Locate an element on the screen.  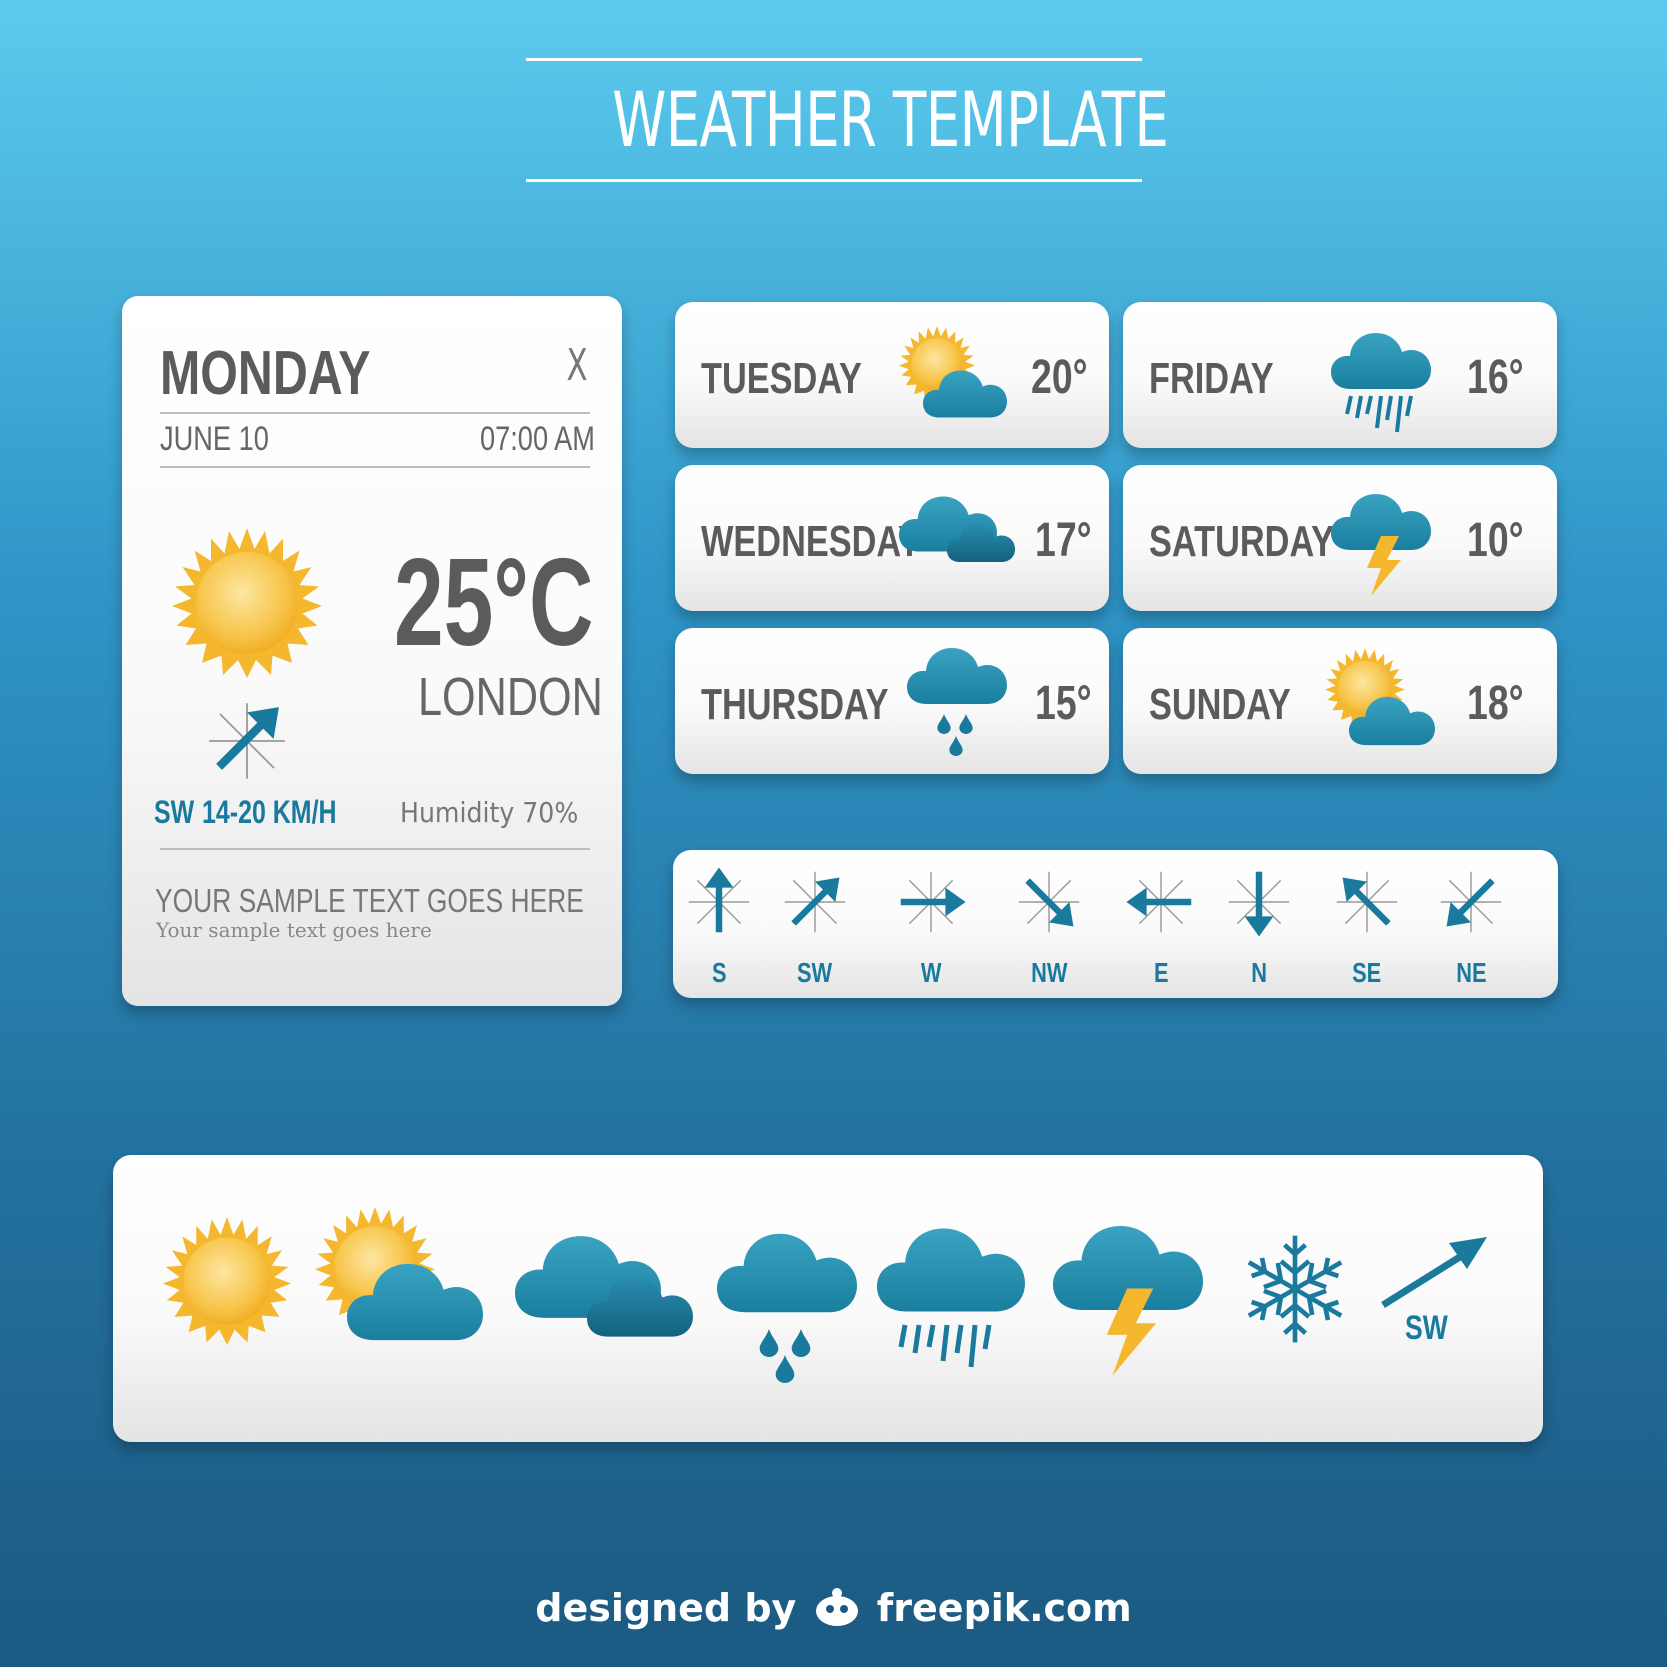
main-temperature: 25°C is located at coordinates (494, 603).